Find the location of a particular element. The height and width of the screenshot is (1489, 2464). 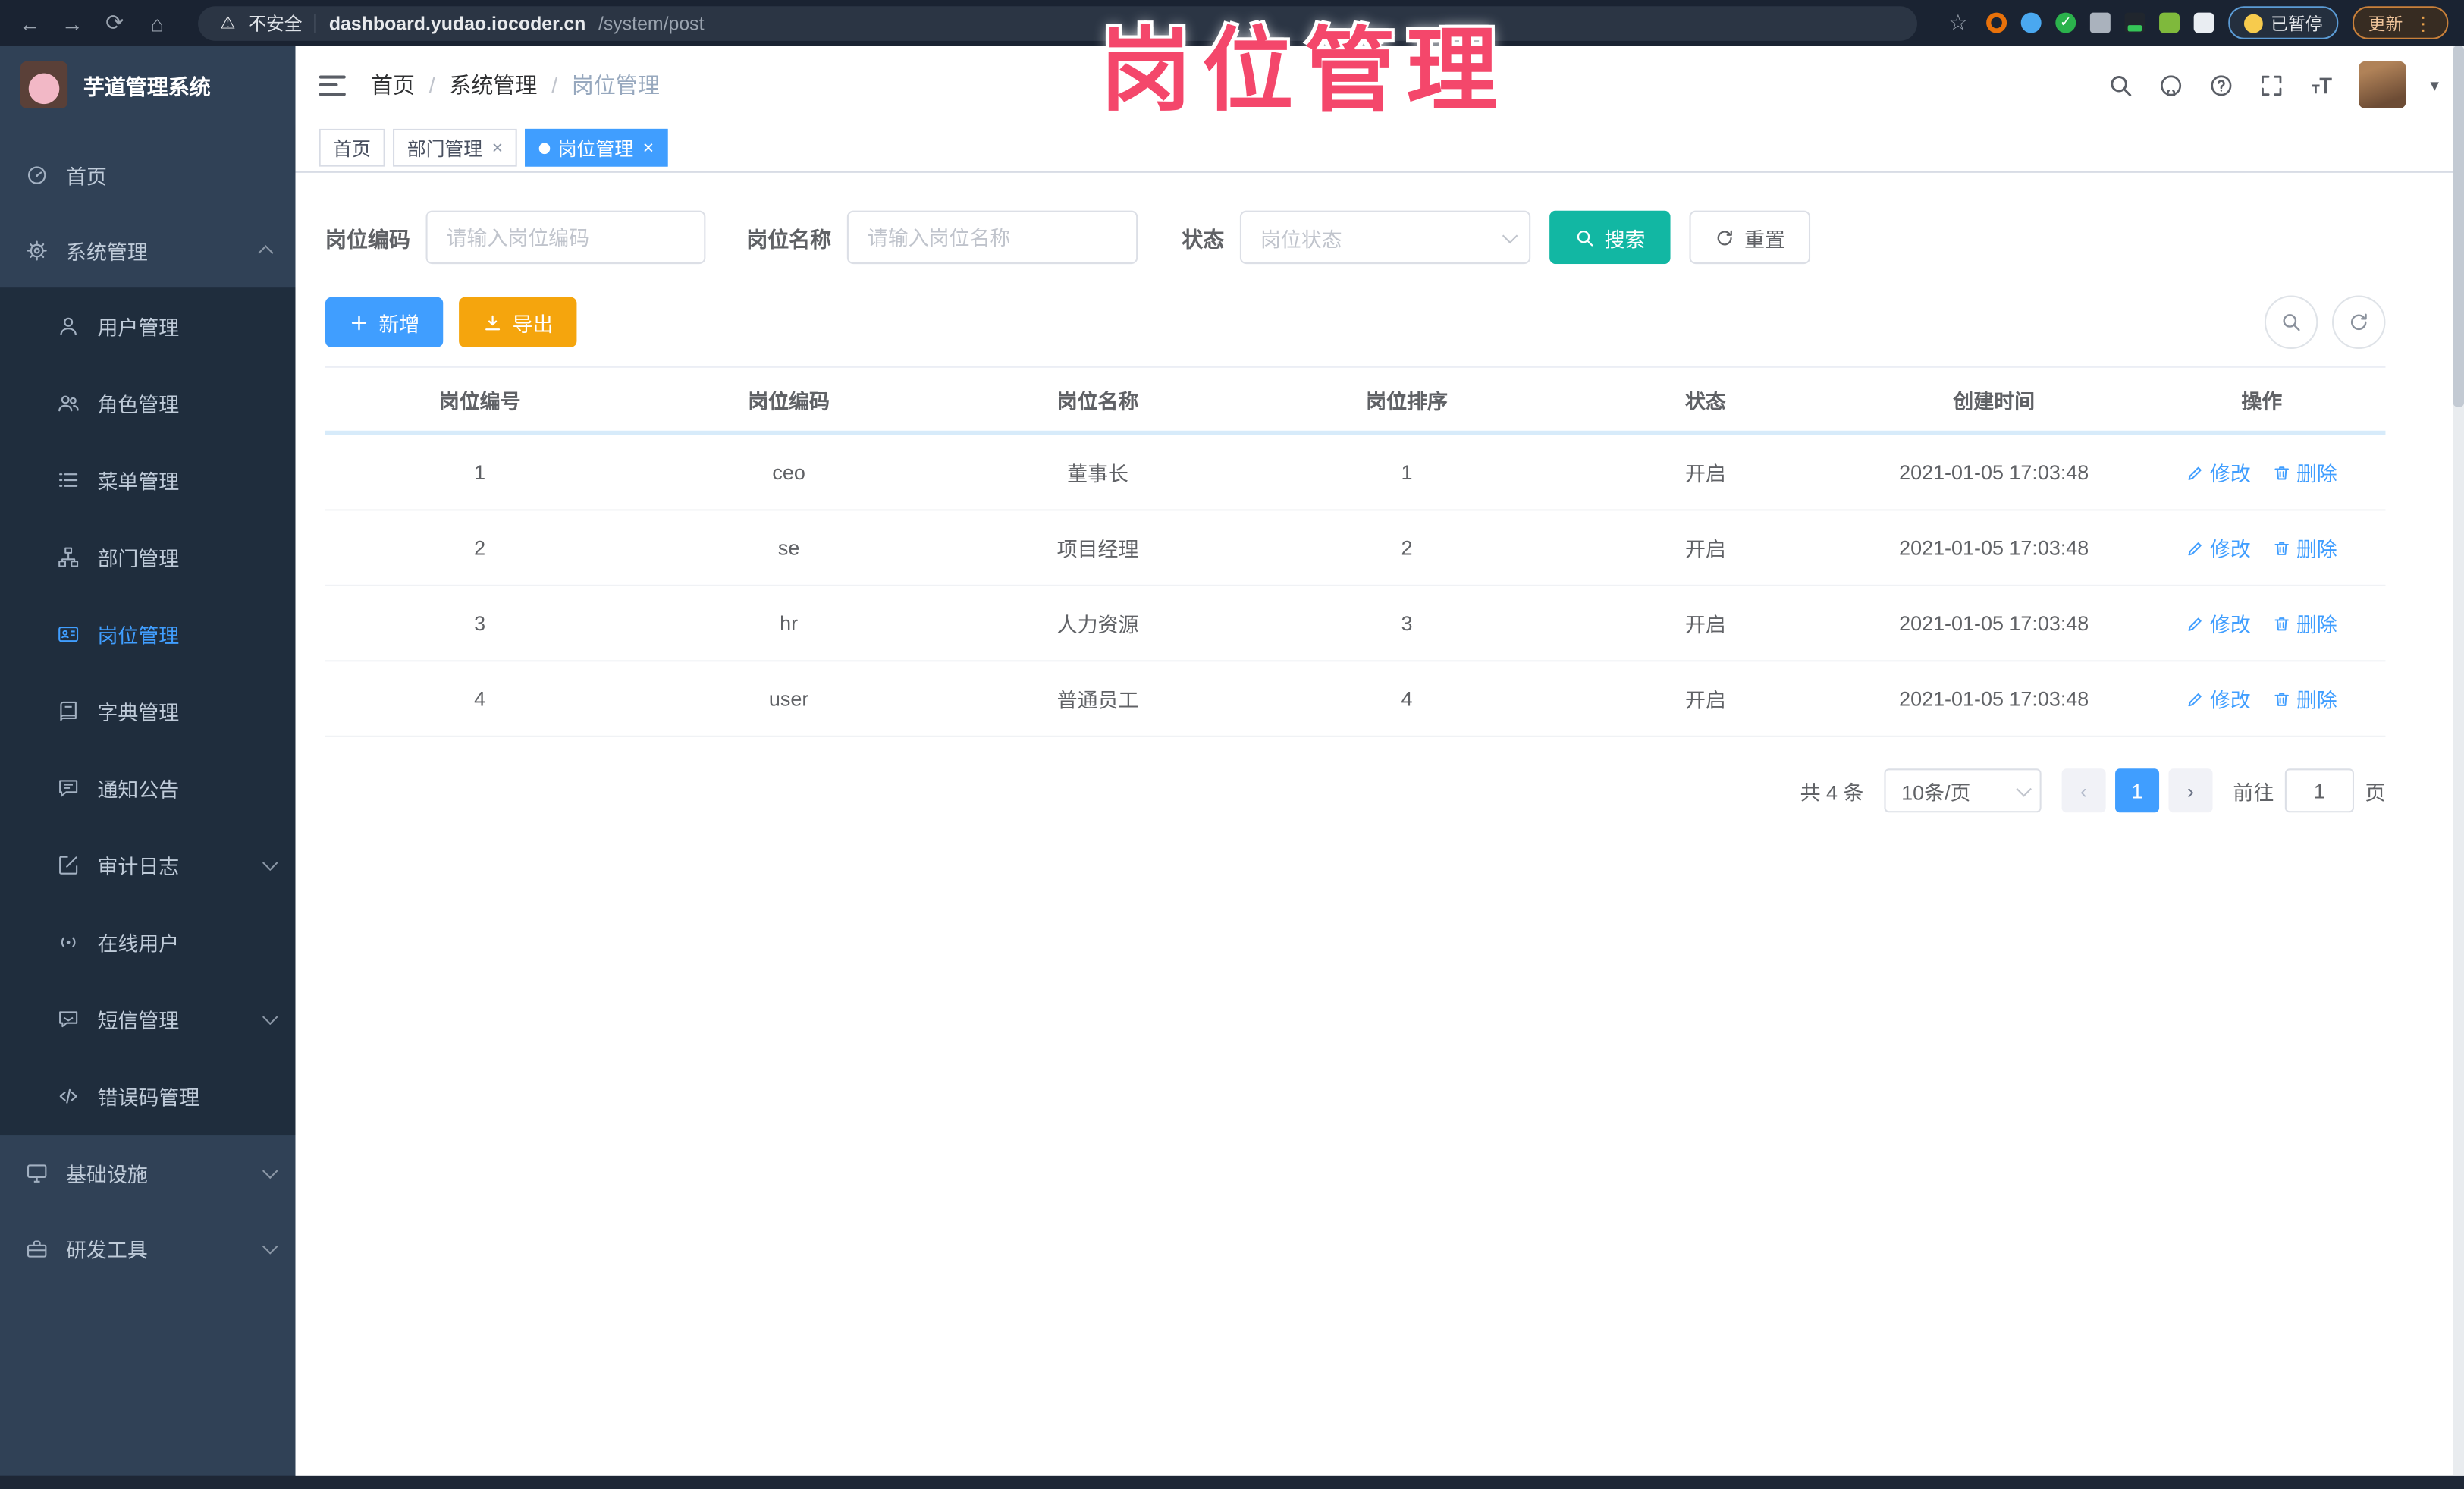

column-header: 操作 is located at coordinates (2262, 400).